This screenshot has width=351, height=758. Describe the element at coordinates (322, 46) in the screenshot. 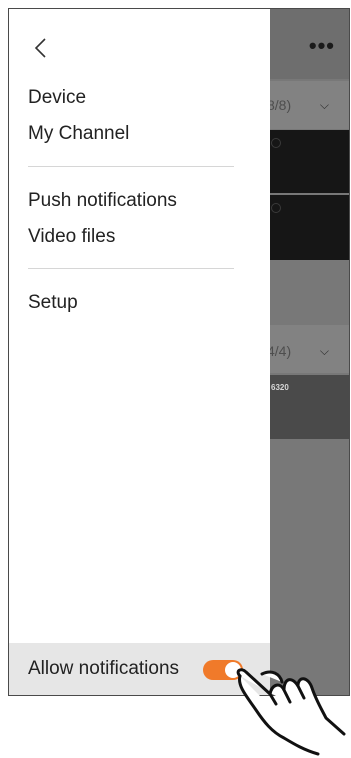

I see `more-icon: •••` at that location.